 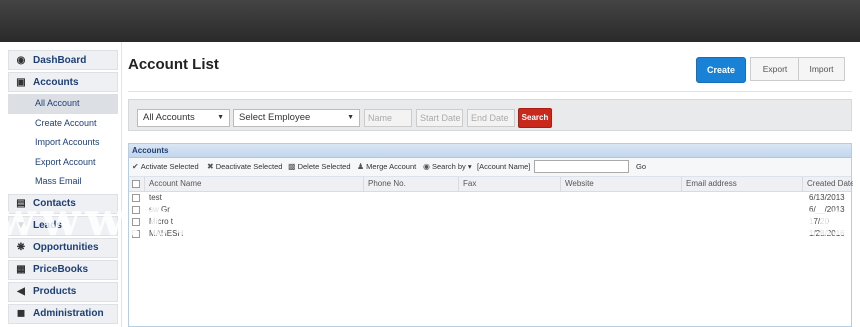 What do you see at coordinates (388, 118) in the screenshot?
I see `name-input: Name` at bounding box center [388, 118].